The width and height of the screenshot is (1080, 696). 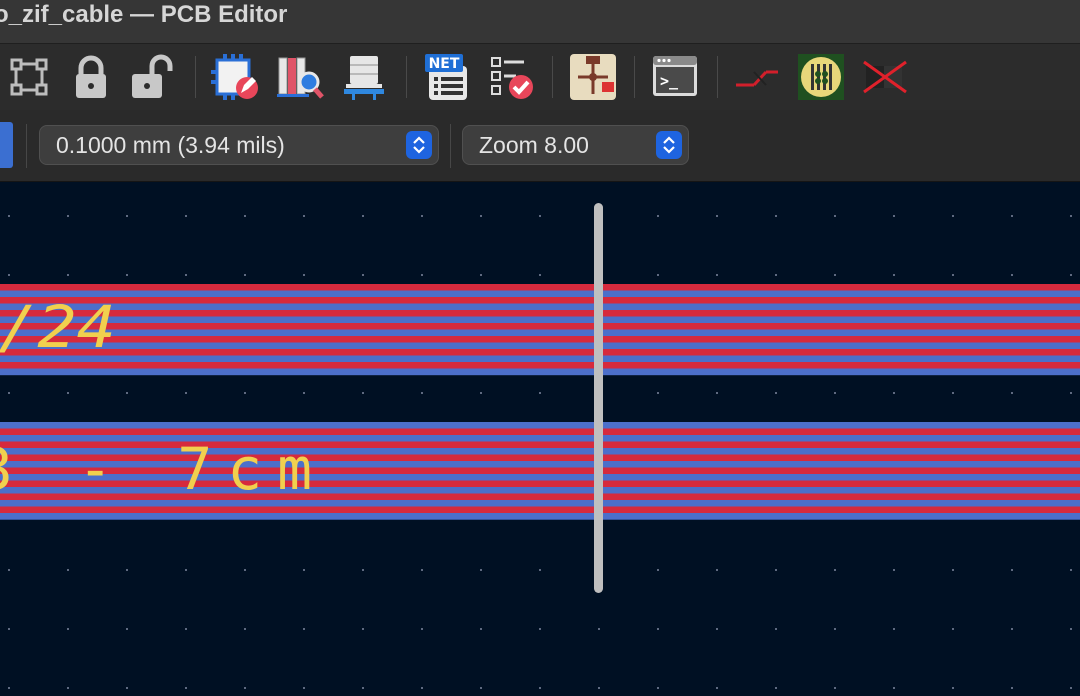 I want to click on interactive-router-icon, so click(x=757, y=77).